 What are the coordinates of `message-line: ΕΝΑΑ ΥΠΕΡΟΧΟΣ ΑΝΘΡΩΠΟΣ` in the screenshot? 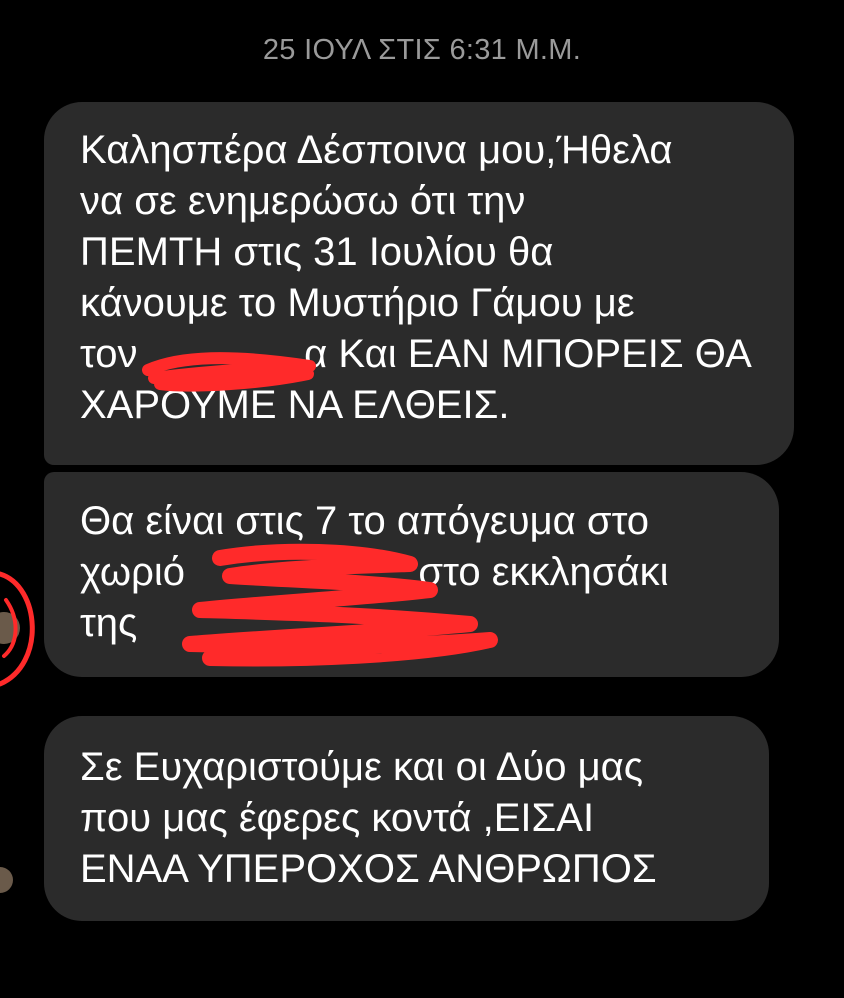 It's located at (368, 869).